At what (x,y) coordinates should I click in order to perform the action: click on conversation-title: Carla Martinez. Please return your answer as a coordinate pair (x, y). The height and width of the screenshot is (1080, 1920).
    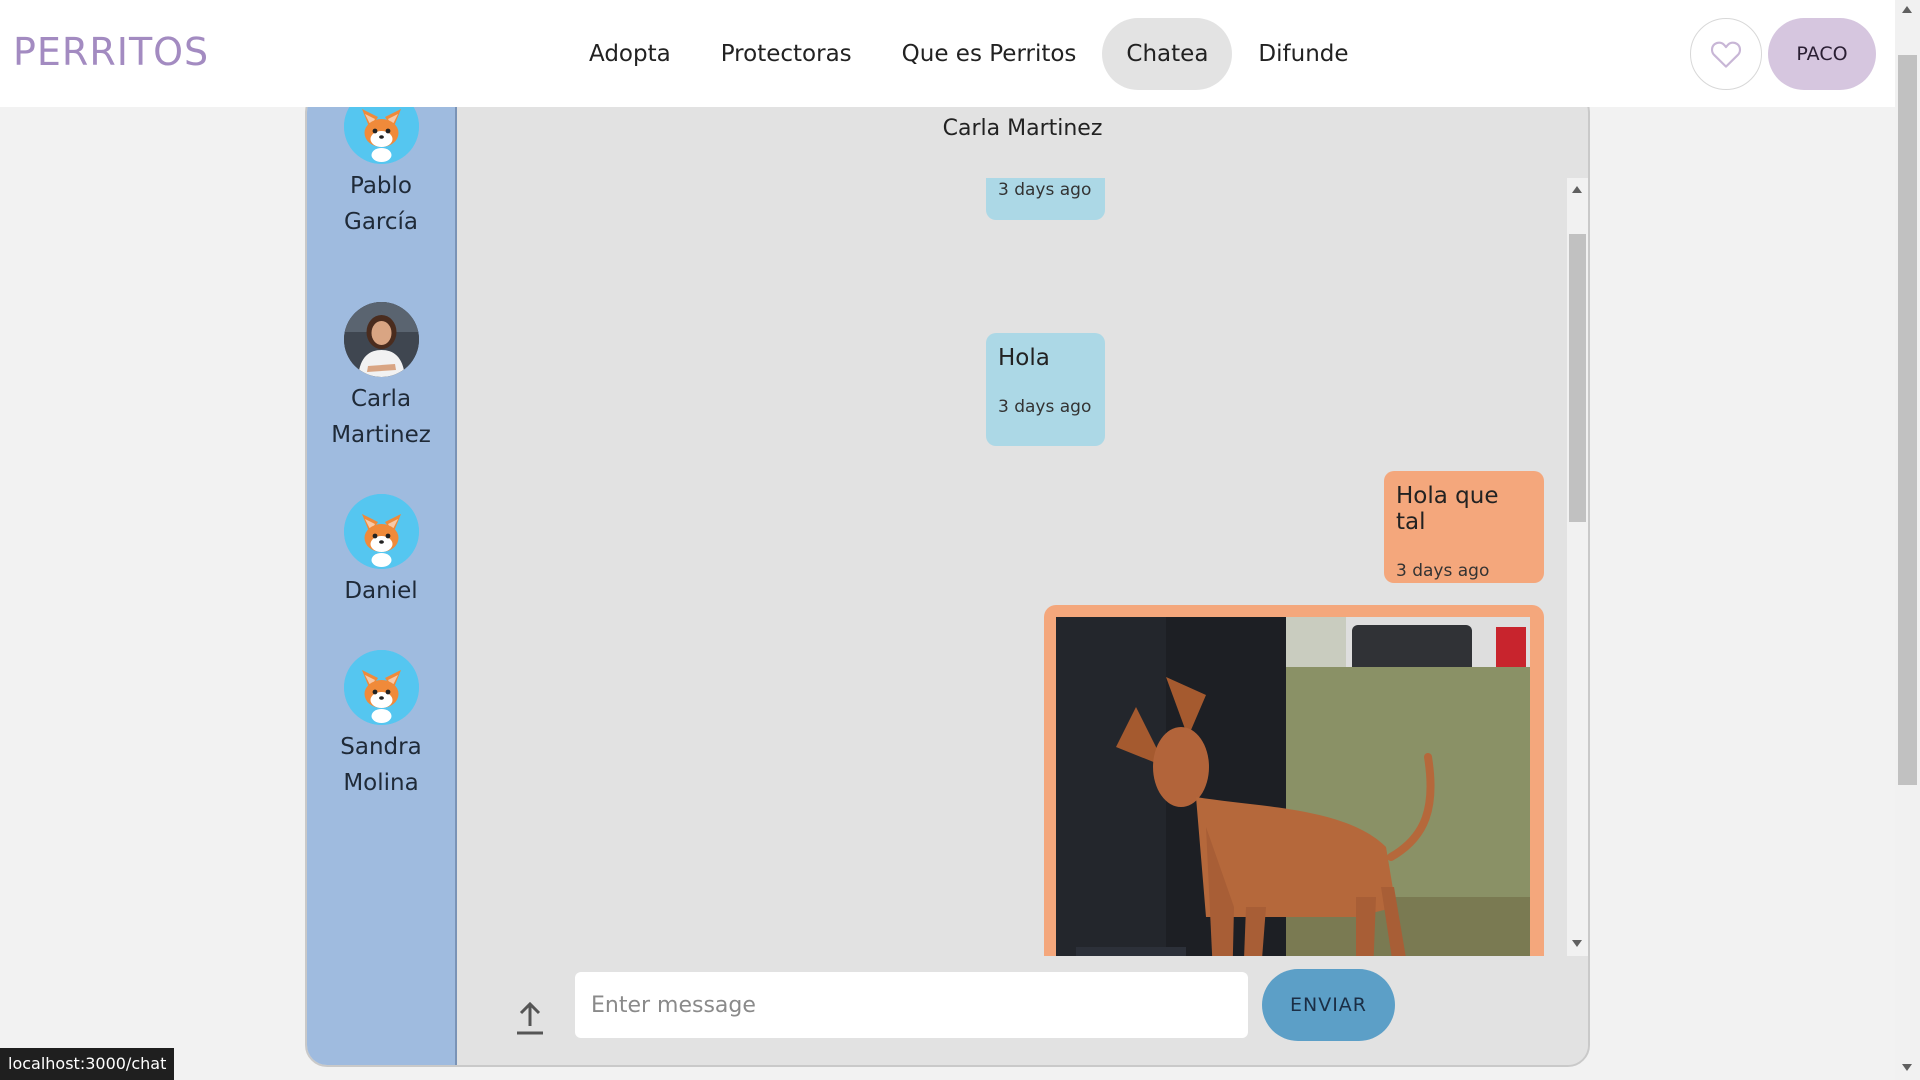
    Looking at the image, I should click on (1022, 128).